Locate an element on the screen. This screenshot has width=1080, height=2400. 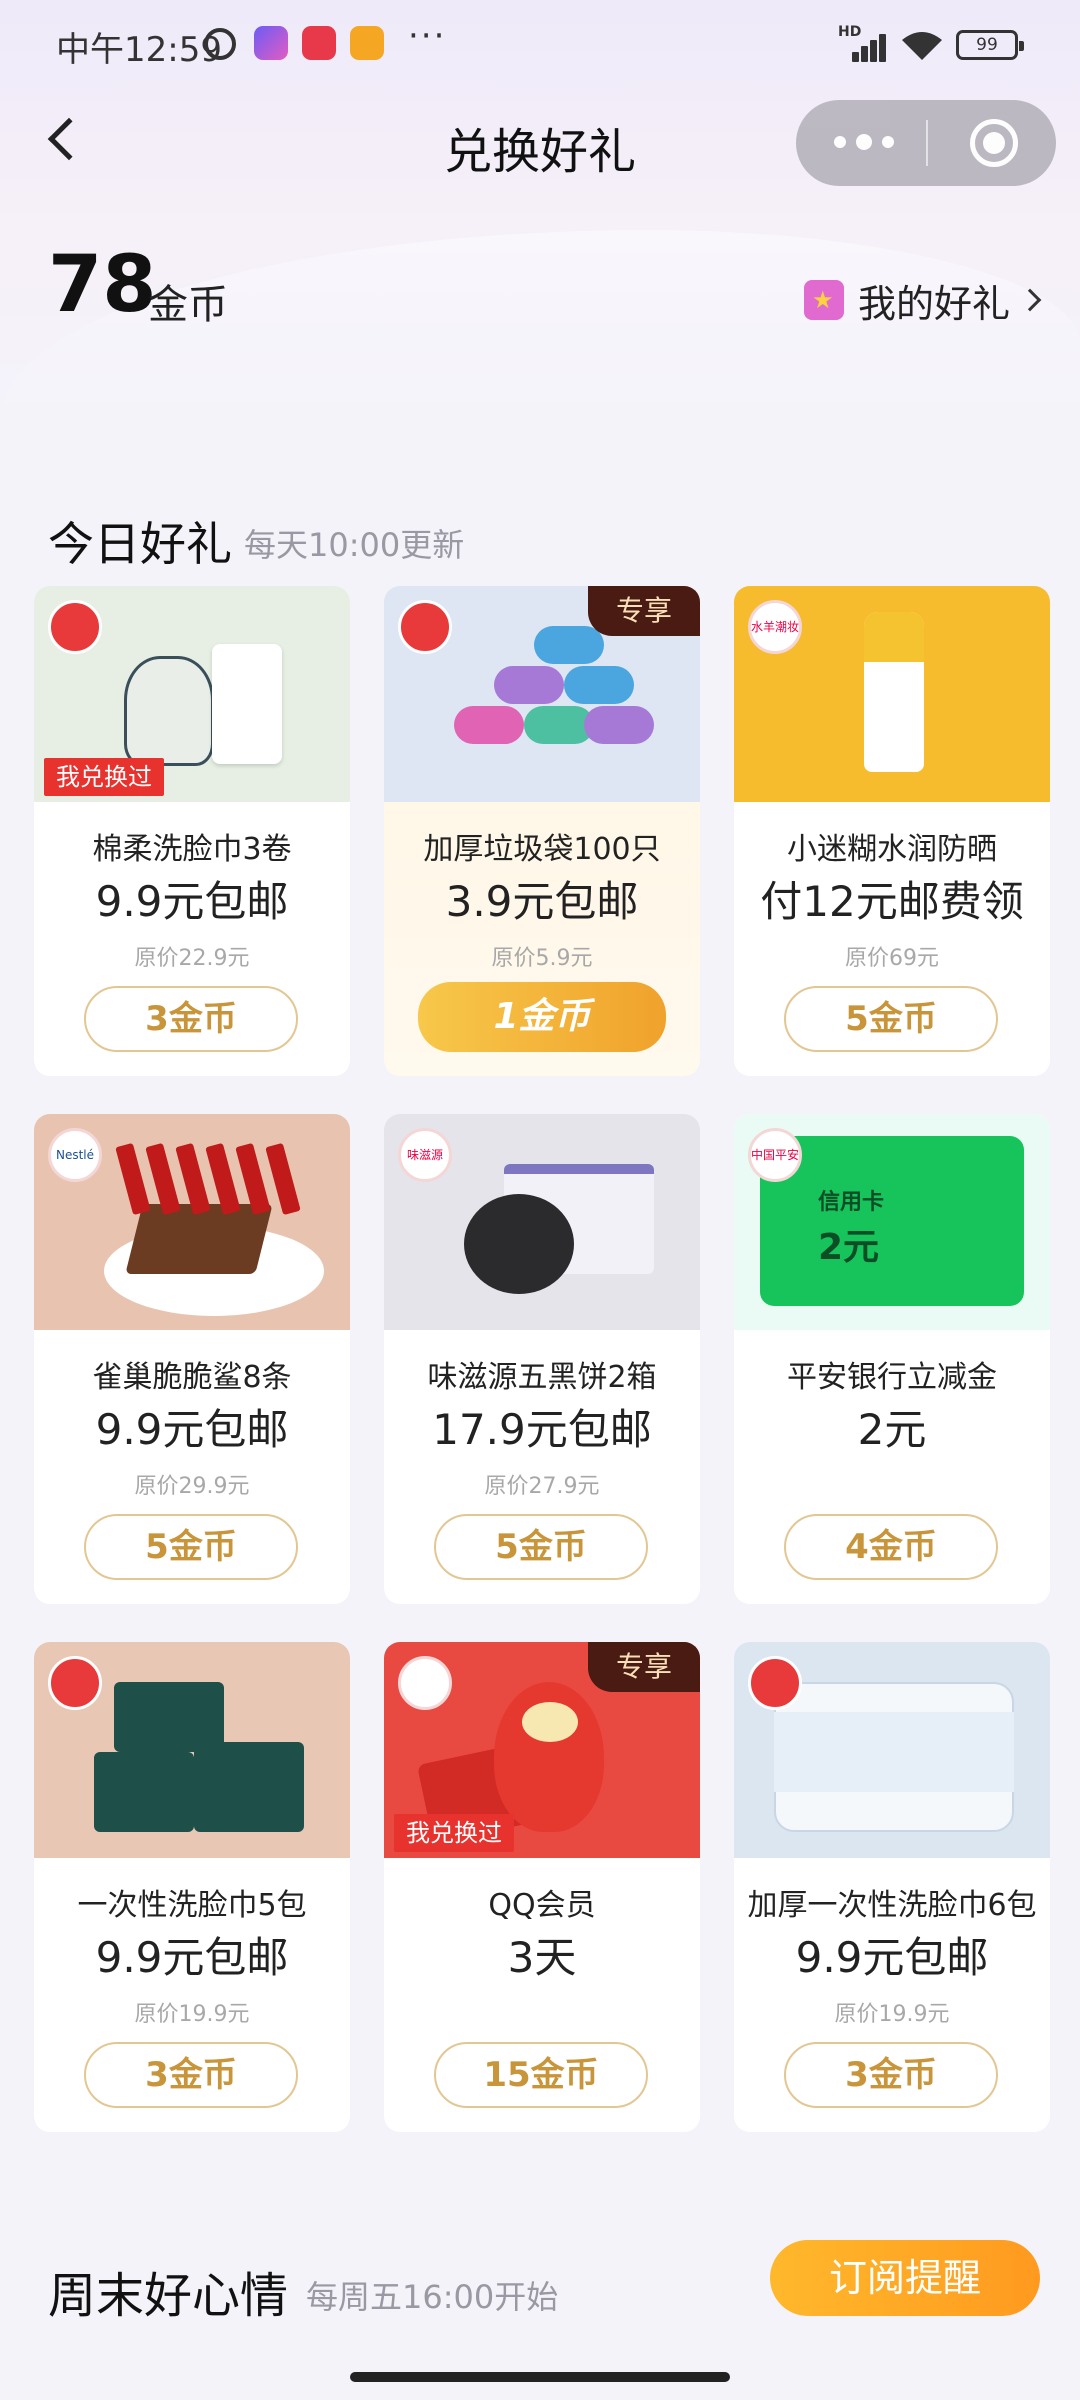
my-gifts-link: 我的好礼 is located at coordinates (923, 300).